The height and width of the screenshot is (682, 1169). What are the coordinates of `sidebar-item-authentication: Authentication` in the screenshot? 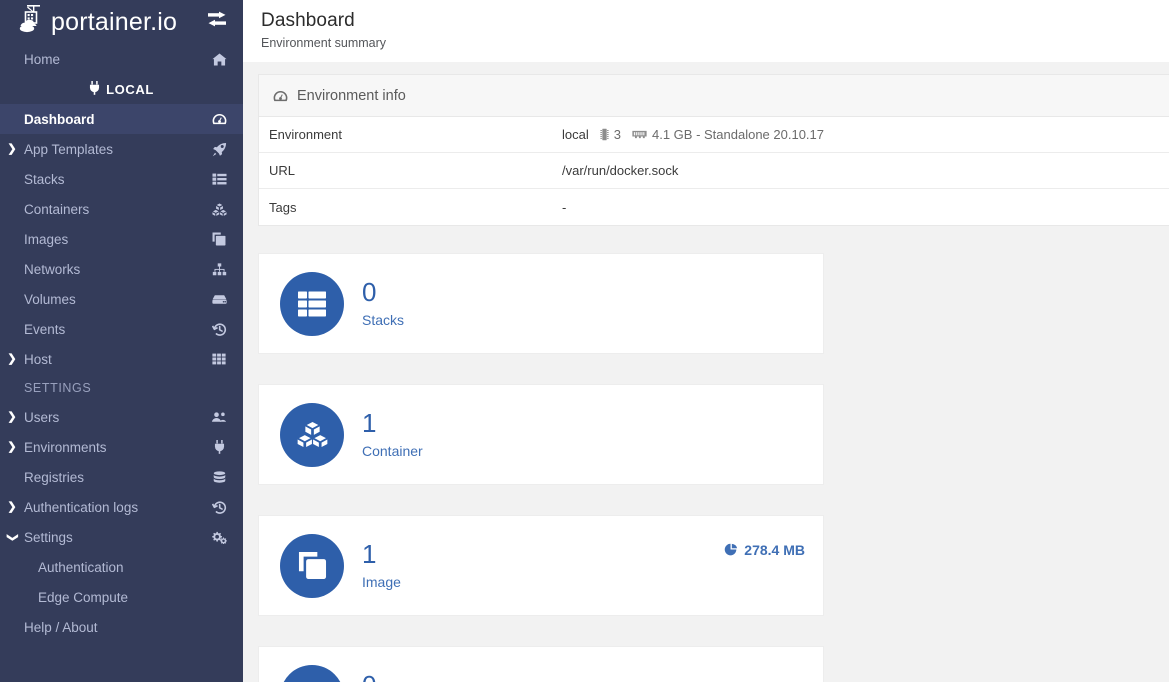 It's located at (121, 567).